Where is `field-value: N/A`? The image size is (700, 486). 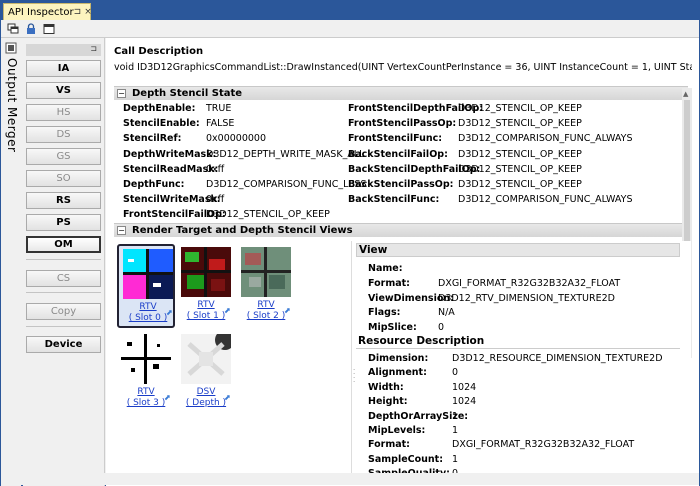
field-value: N/A is located at coordinates (446, 313).